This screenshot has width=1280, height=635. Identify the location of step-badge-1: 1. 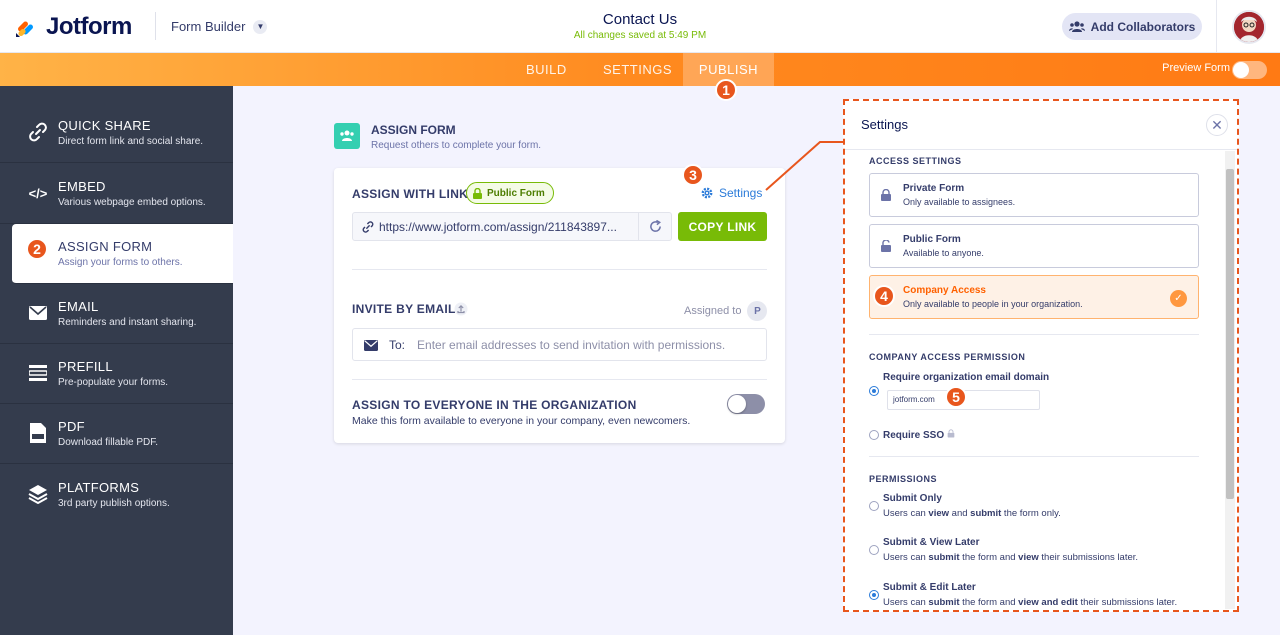
(726, 90).